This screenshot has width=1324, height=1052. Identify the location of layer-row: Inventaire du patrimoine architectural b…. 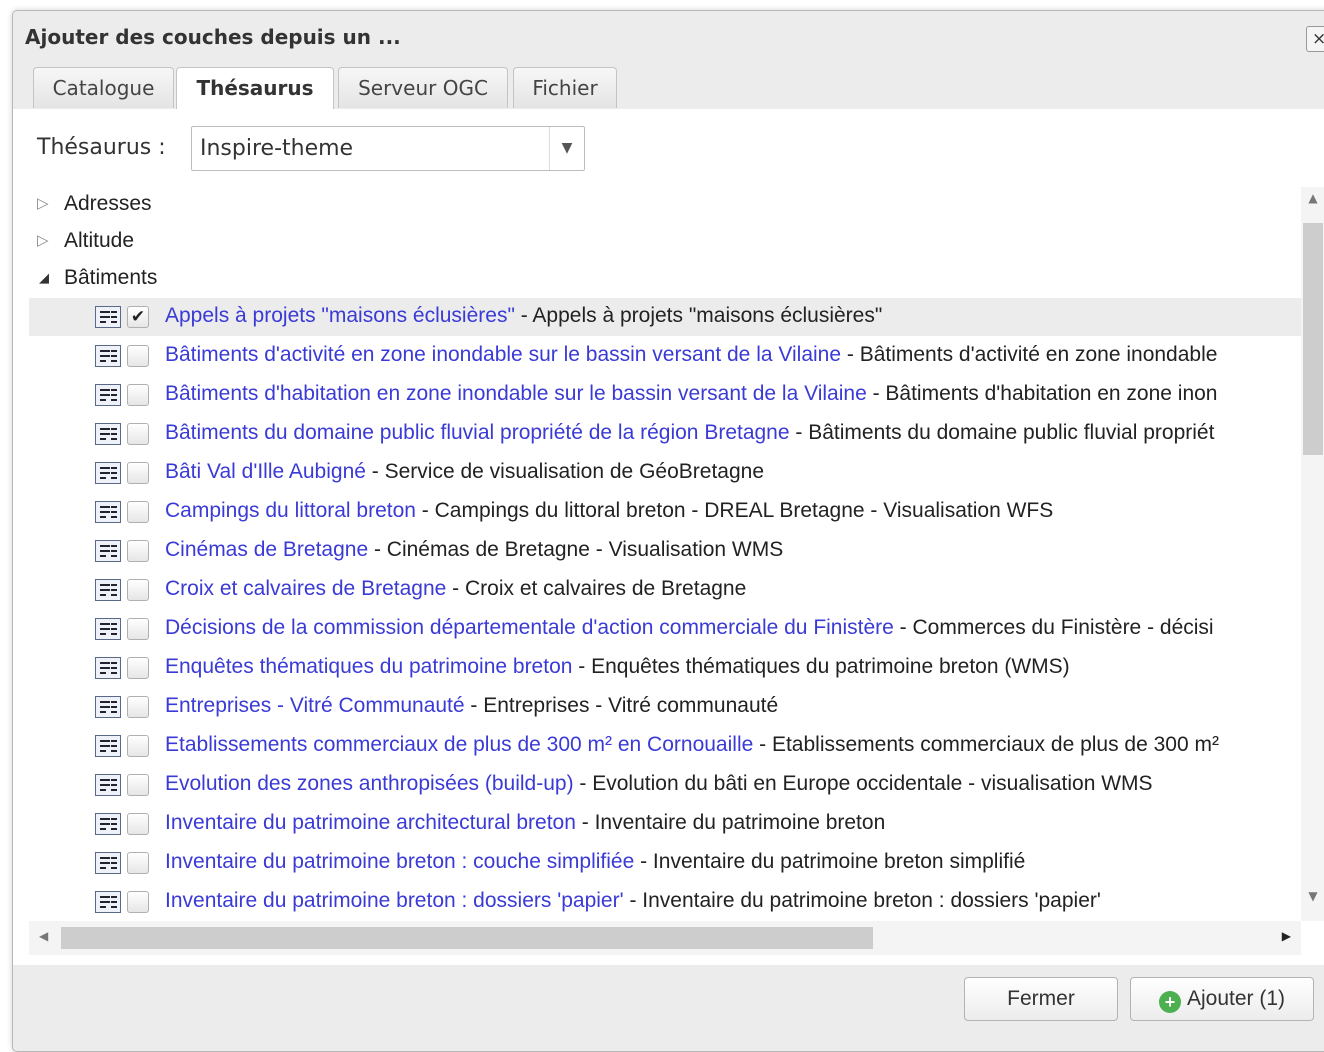
(666, 824).